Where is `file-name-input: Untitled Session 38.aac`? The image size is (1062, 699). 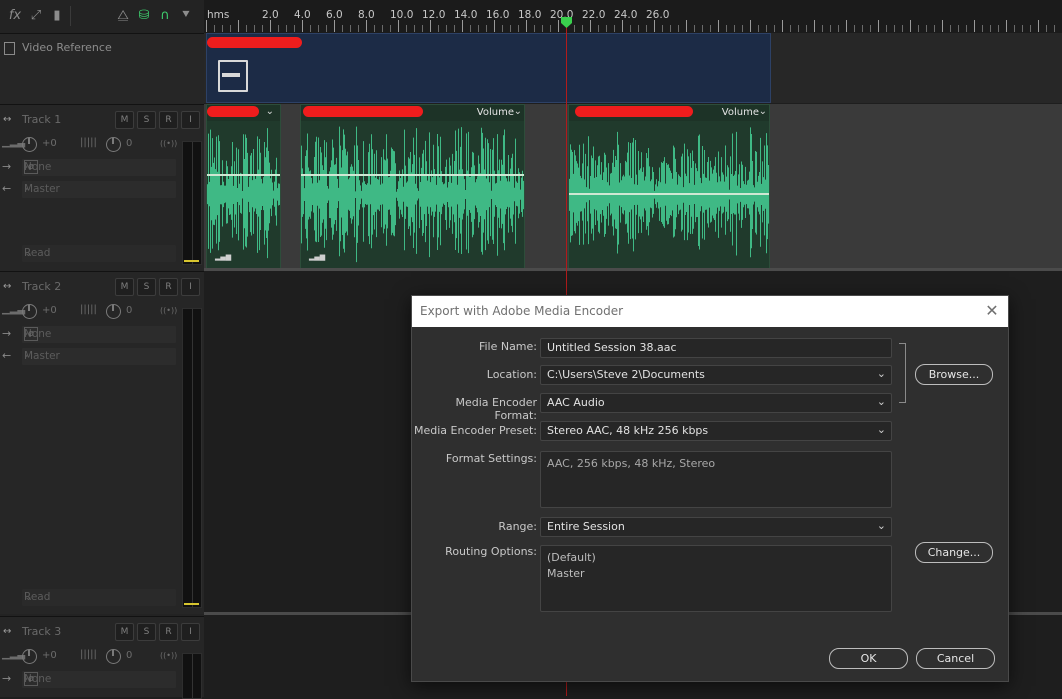
file-name-input: Untitled Session 38.aac is located at coordinates (716, 348).